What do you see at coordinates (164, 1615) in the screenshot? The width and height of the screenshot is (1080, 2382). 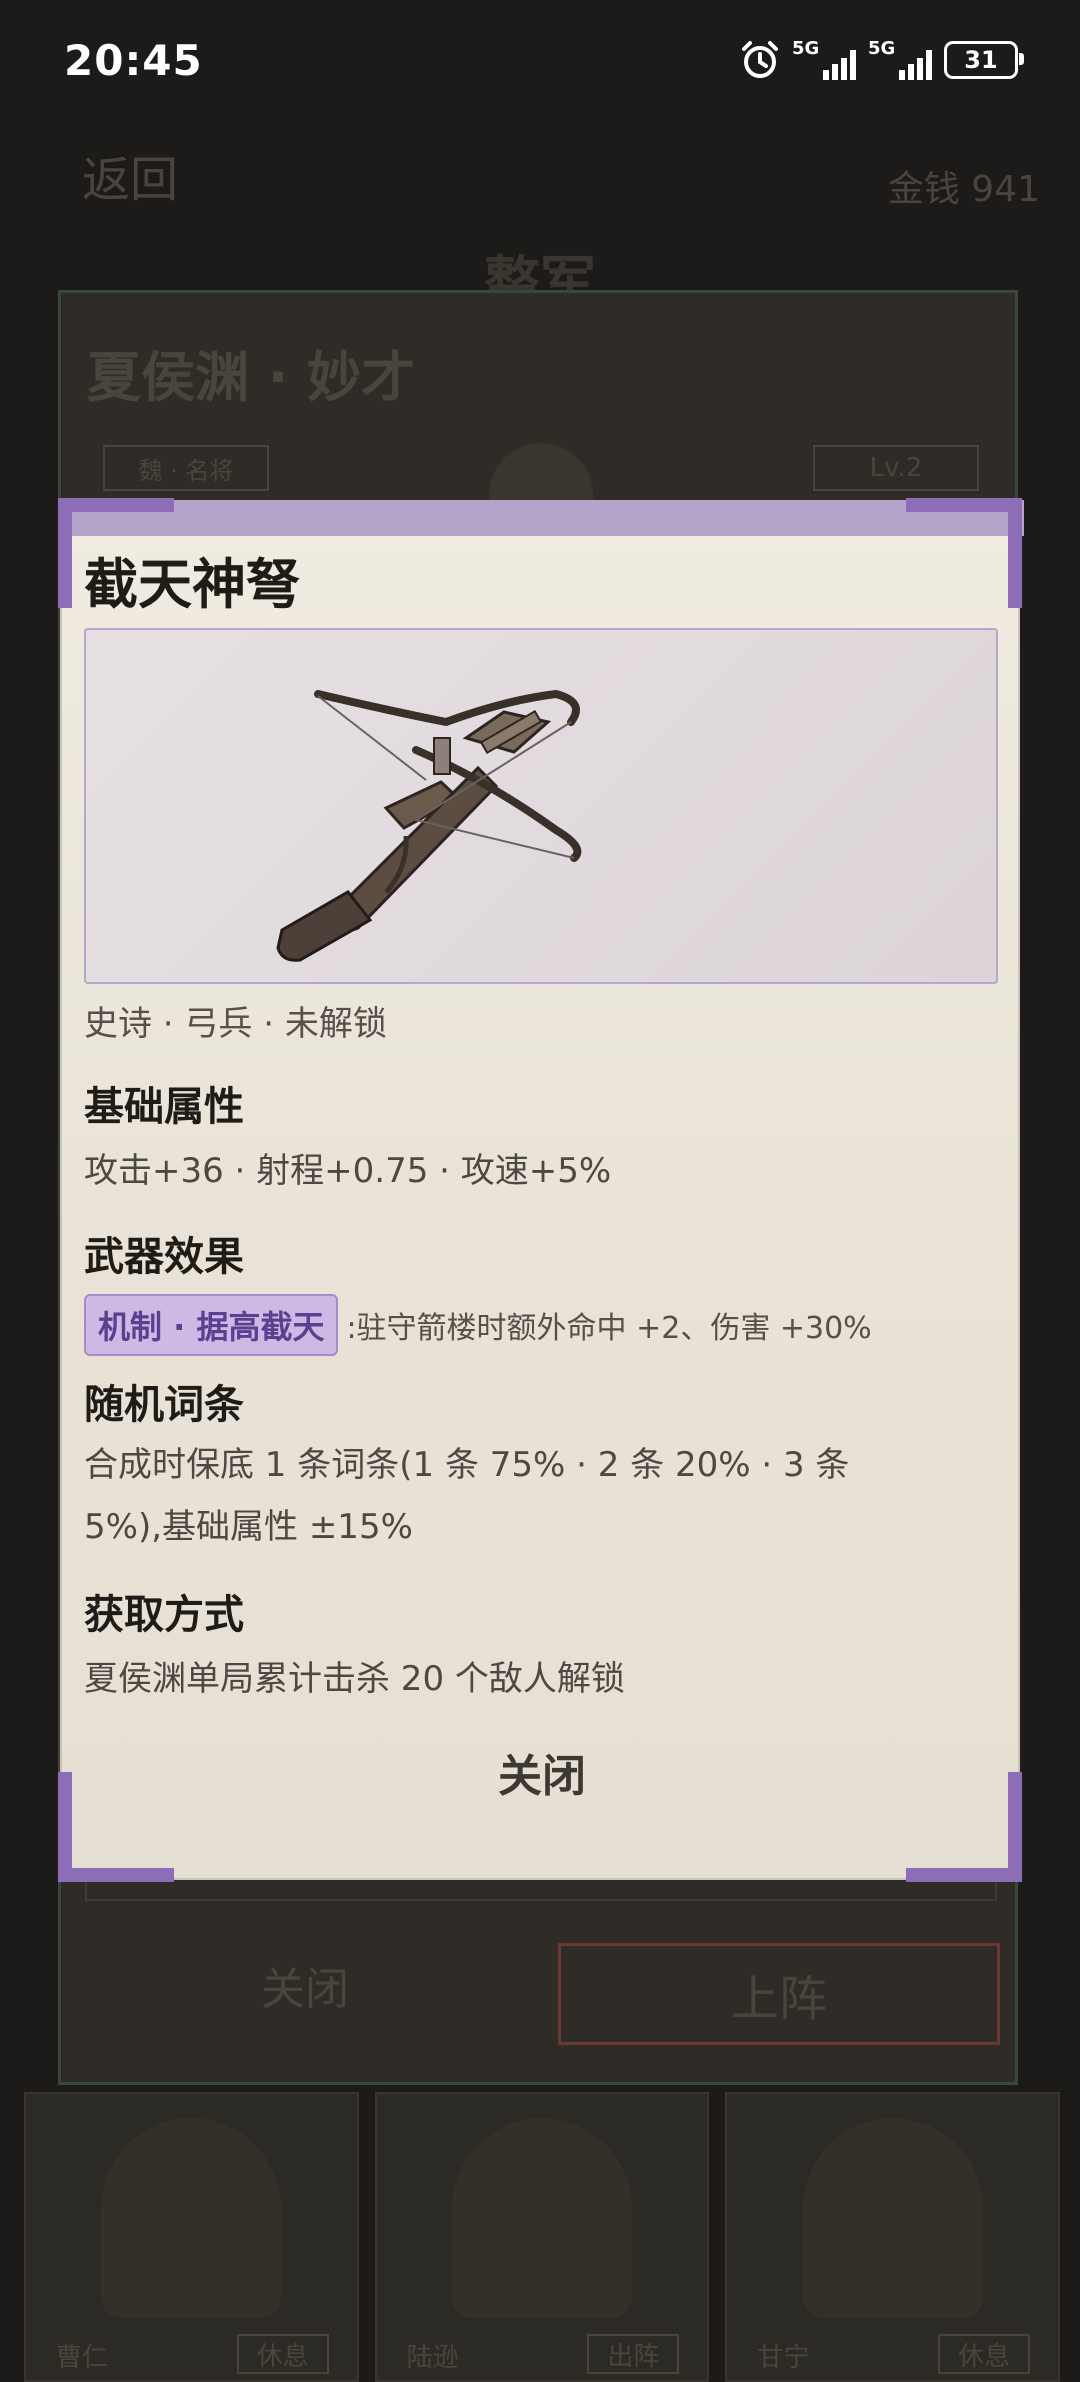 I see `obtain-method-heading: 获取方式` at bounding box center [164, 1615].